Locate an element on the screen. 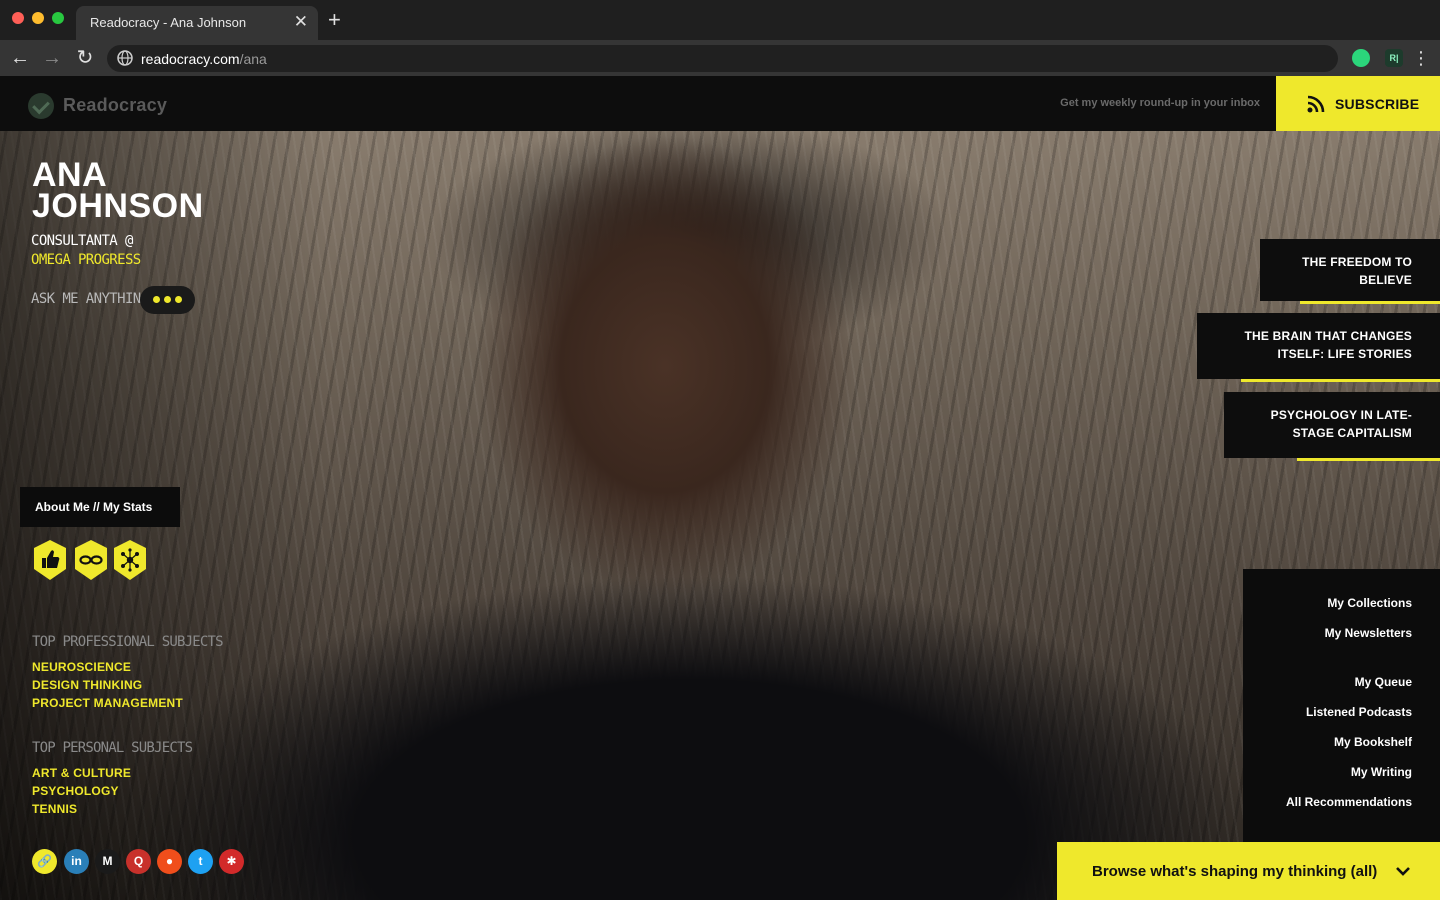 Image resolution: width=1440 pixels, height=900 pixels. browse-thinking-dropdown: Browse what's shaping my thinking (all) is located at coordinates (1248, 871).